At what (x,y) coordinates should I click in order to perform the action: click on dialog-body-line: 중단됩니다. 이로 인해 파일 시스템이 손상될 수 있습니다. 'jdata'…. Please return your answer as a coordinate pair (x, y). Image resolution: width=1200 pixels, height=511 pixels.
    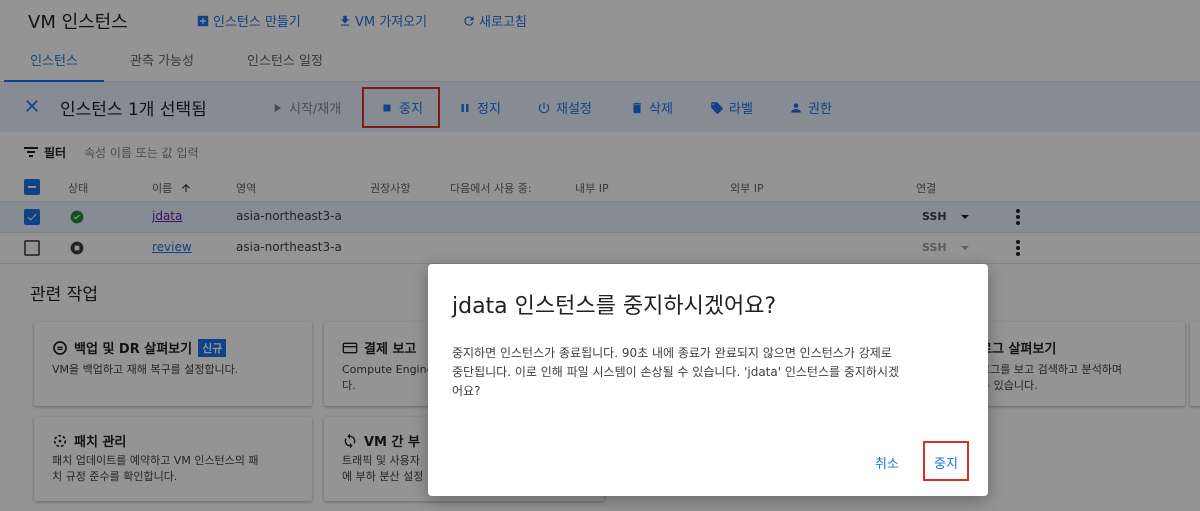
    Looking at the image, I should click on (676, 372).